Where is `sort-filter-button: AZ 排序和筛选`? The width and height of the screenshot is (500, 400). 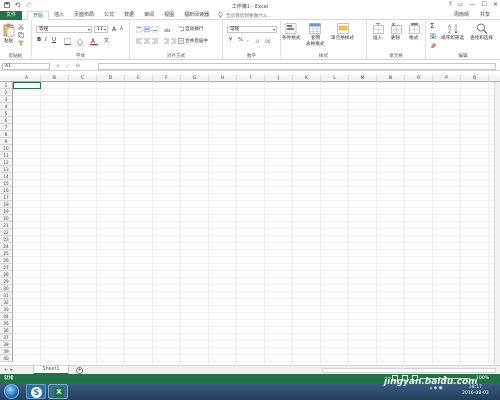 sort-filter-button: AZ 排序和筛选 is located at coordinates (452, 32).